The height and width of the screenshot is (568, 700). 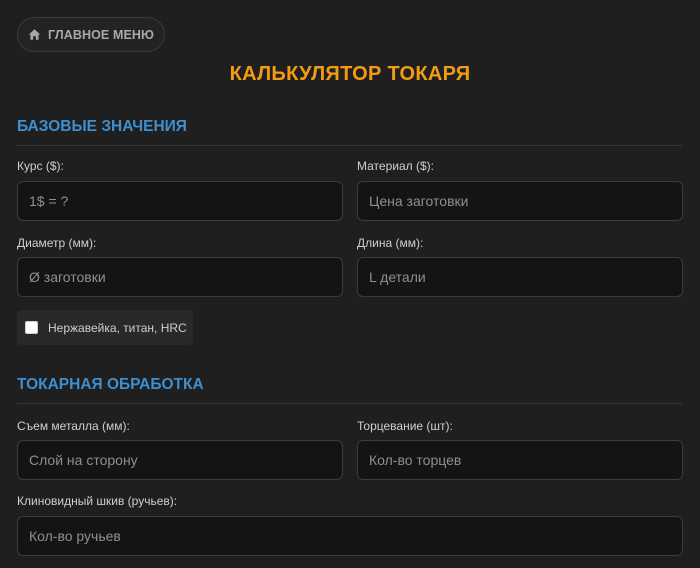 What do you see at coordinates (395, 166) in the screenshot?
I see `material-label: Материал ($):` at bounding box center [395, 166].